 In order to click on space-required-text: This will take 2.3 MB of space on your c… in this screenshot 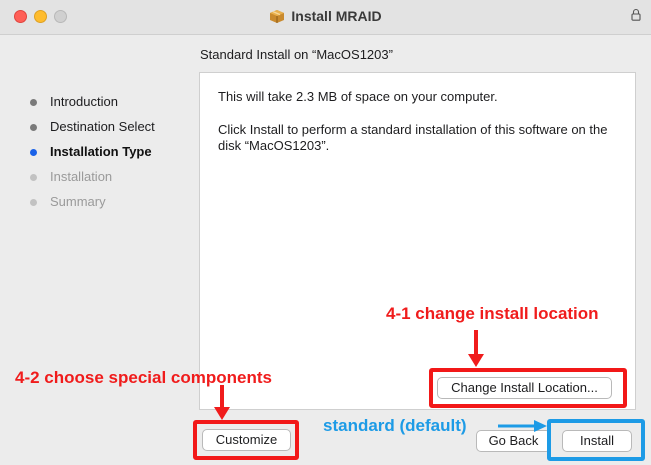, I will do `click(358, 96)`.